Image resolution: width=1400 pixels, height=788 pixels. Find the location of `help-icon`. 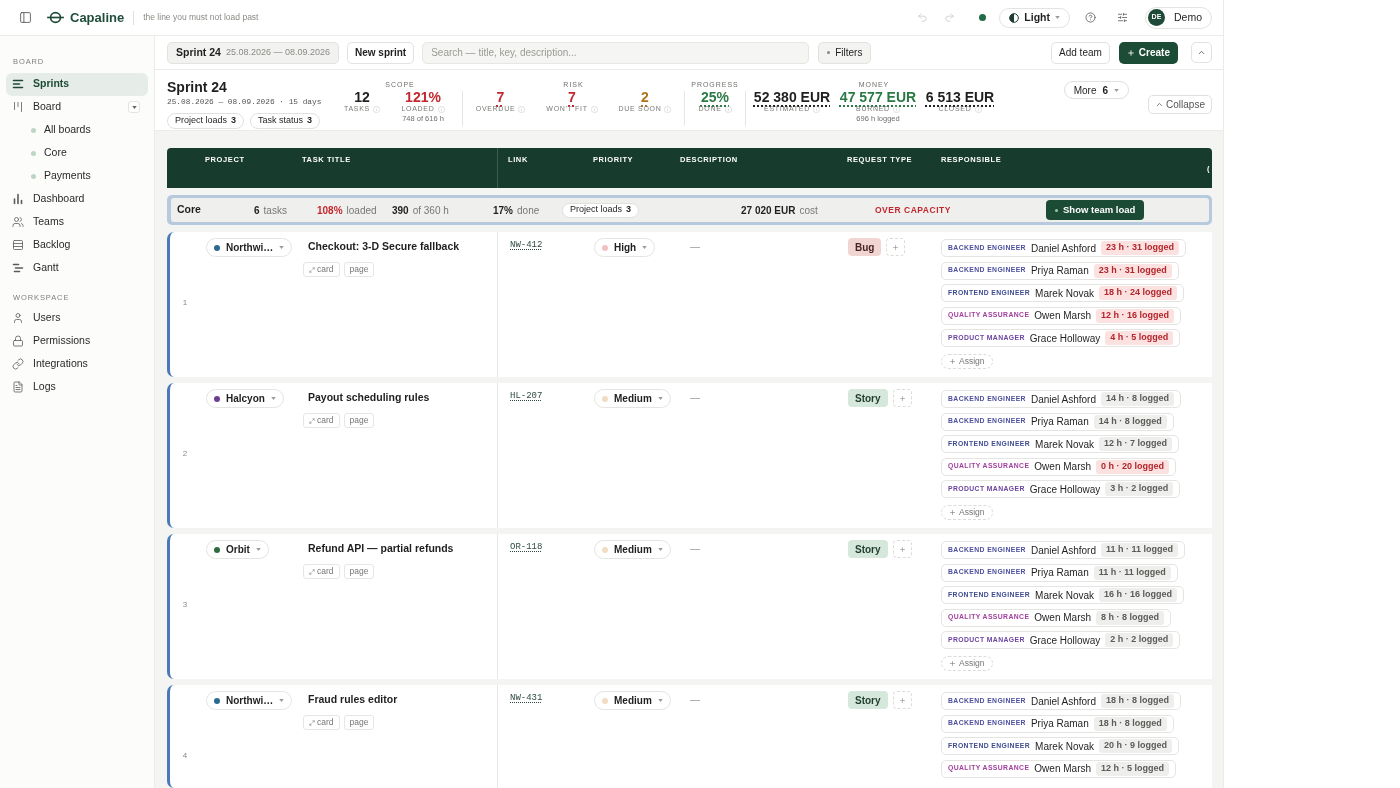

help-icon is located at coordinates (1090, 17).